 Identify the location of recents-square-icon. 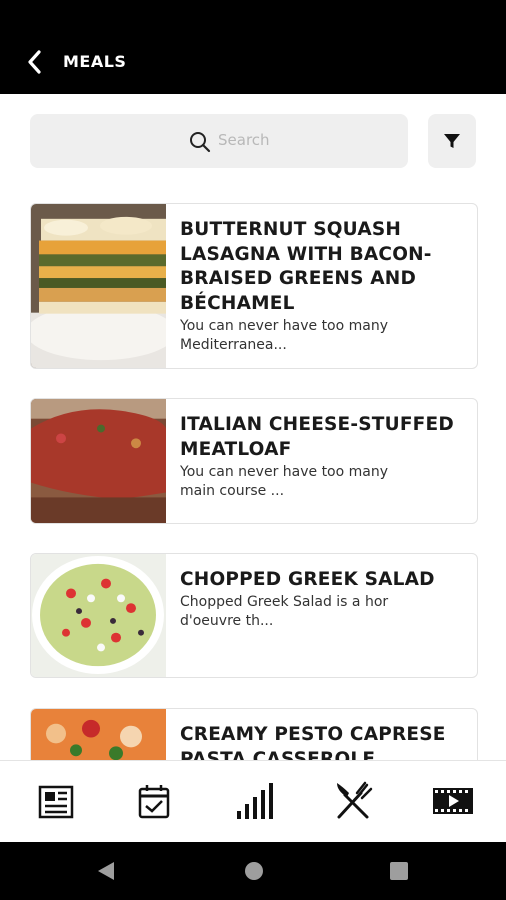
(399, 871).